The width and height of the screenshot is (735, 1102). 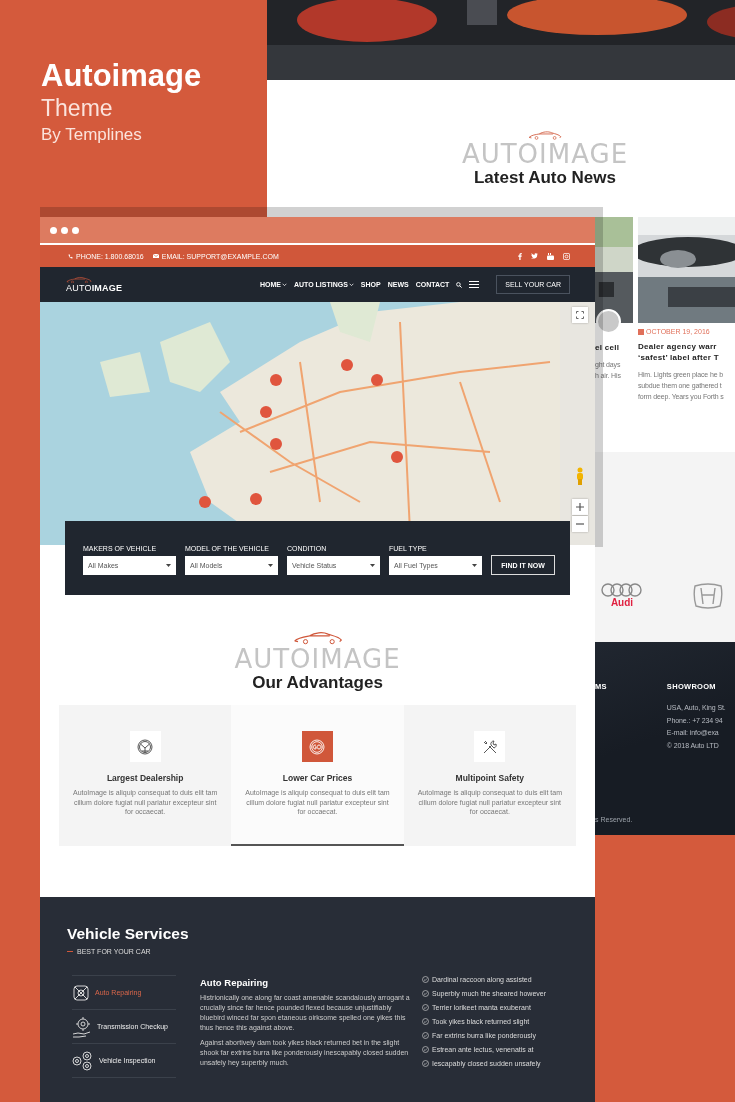 What do you see at coordinates (520, 256) in the screenshot?
I see `facebook-icon` at bounding box center [520, 256].